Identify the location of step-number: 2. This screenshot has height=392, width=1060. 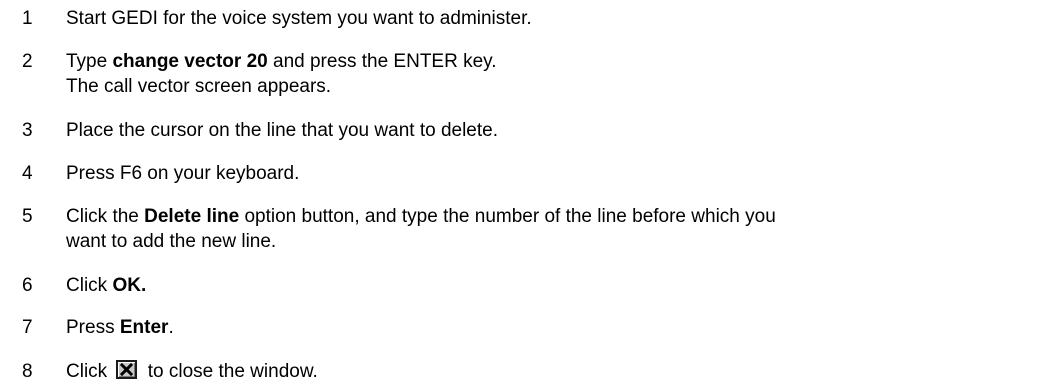
(27, 61).